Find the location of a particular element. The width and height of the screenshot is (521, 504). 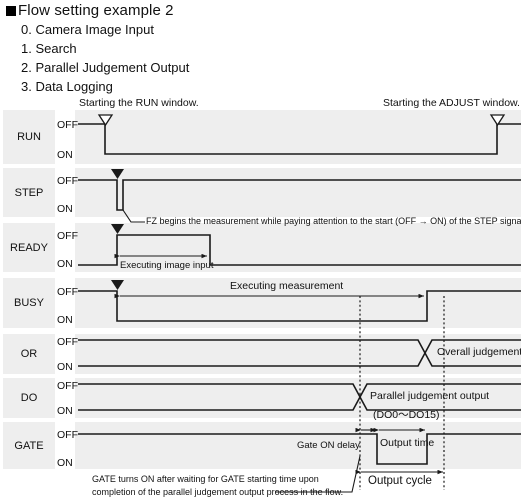

flow-step-3: 3. Data Logging is located at coordinates (67, 86).